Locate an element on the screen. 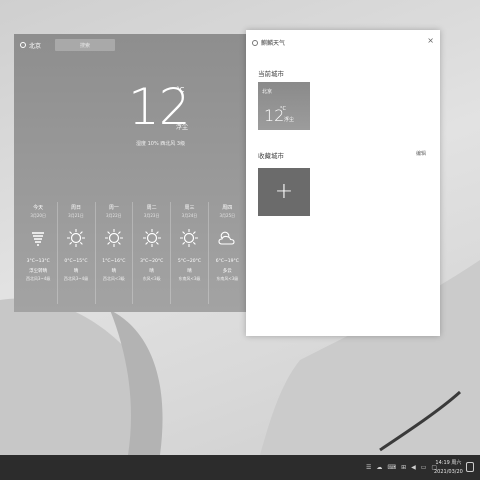 This screenshot has width=480, height=480. search-label: 搜索 is located at coordinates (85, 45).